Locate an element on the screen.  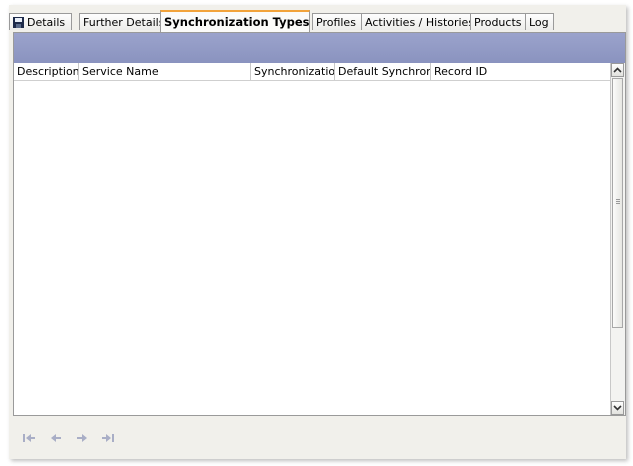
tab-products: Products is located at coordinates (498, 21).